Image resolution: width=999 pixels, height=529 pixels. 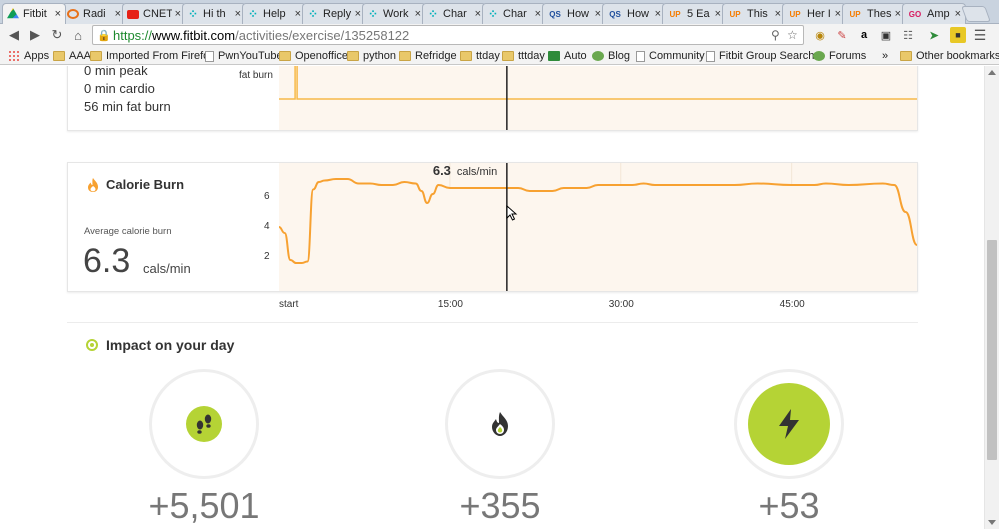 I want to click on scroll-down-arrow-icon, so click(x=992, y=522).